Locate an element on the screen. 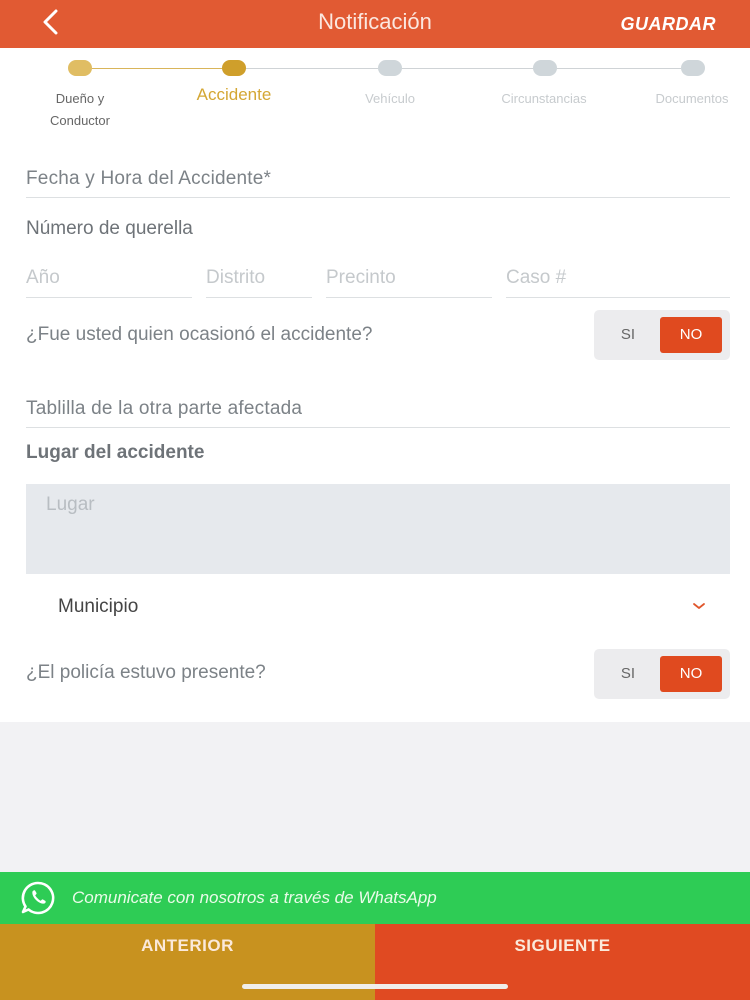  back-button is located at coordinates (50, 24).